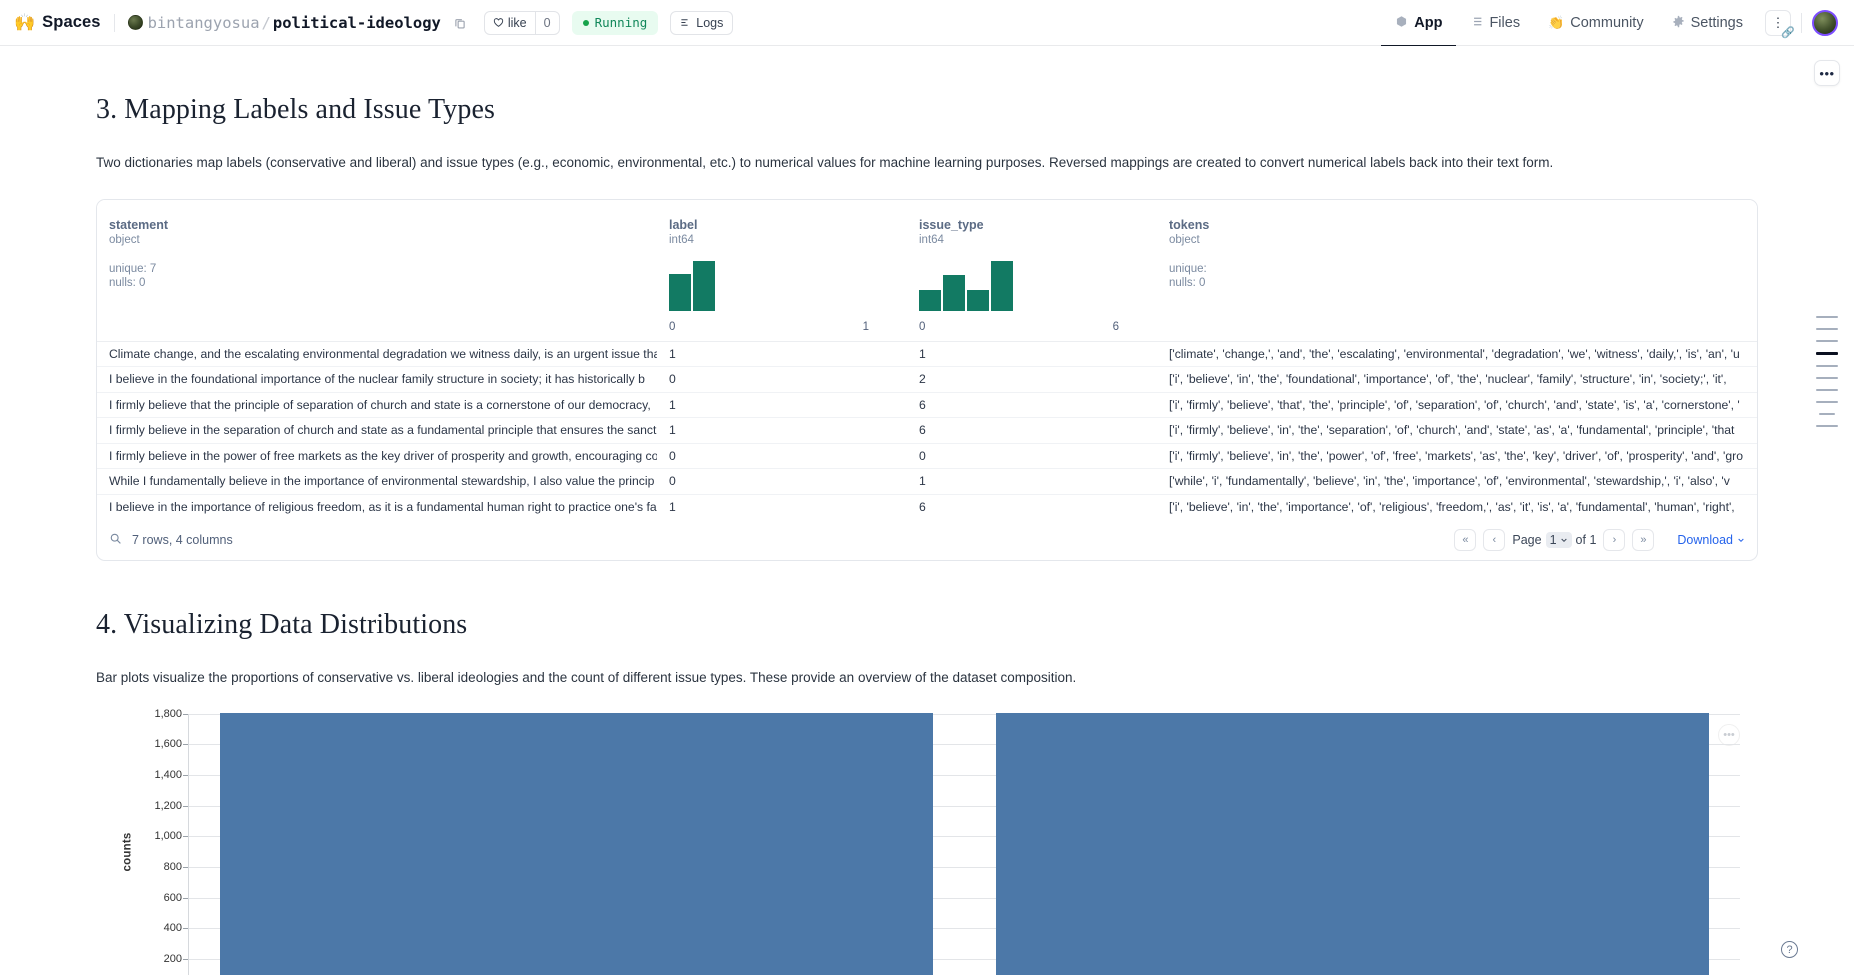  What do you see at coordinates (1825, 22) in the screenshot?
I see `avatar` at bounding box center [1825, 22].